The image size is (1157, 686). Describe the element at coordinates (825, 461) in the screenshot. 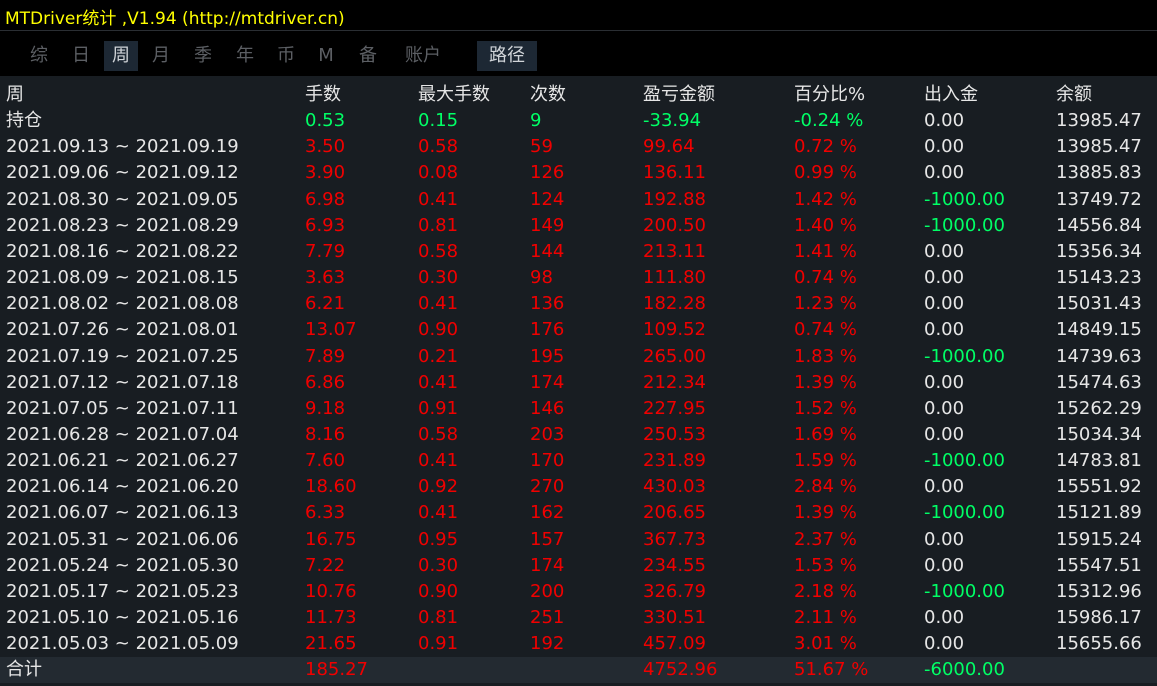

I see `cell-percent: 1.59 %` at that location.